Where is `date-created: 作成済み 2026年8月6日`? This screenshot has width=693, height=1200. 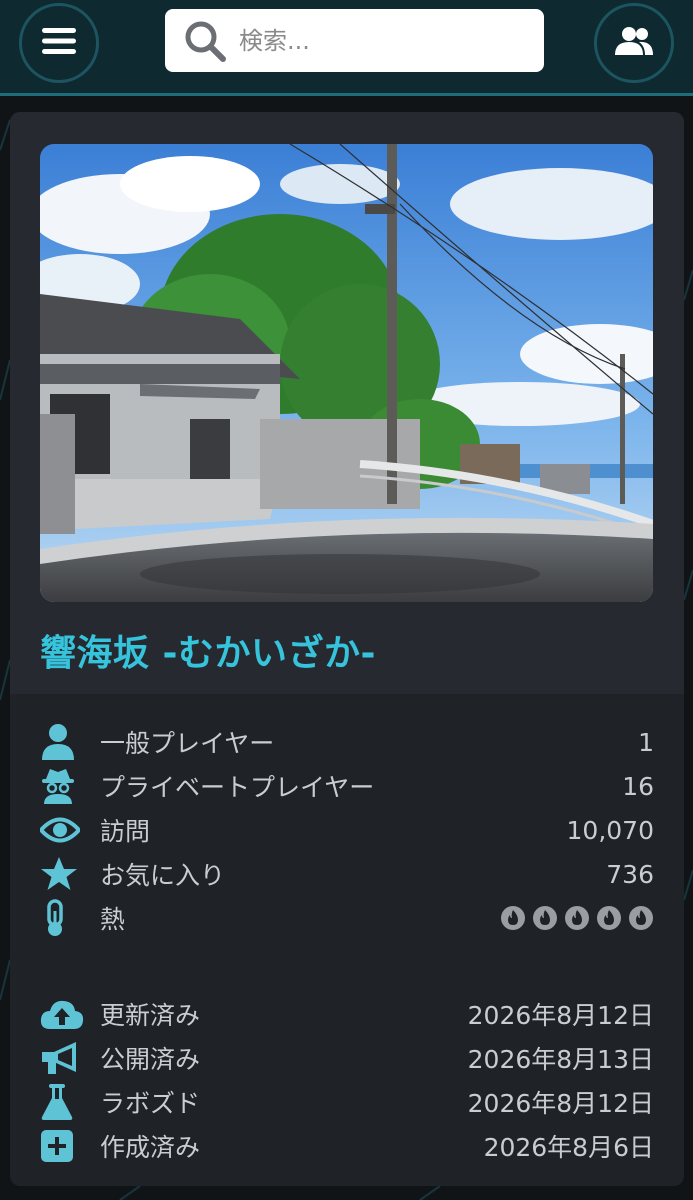 date-created: 作成済み 2026年8月6日 is located at coordinates (347, 1146).